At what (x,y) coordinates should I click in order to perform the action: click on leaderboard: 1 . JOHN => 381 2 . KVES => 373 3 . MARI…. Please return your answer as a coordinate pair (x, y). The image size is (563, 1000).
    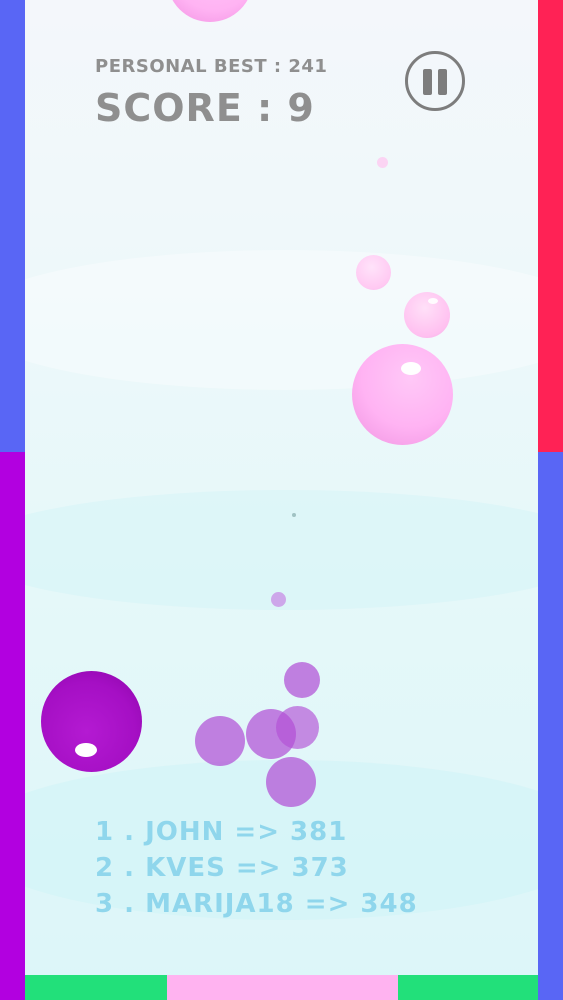
    Looking at the image, I should click on (256, 868).